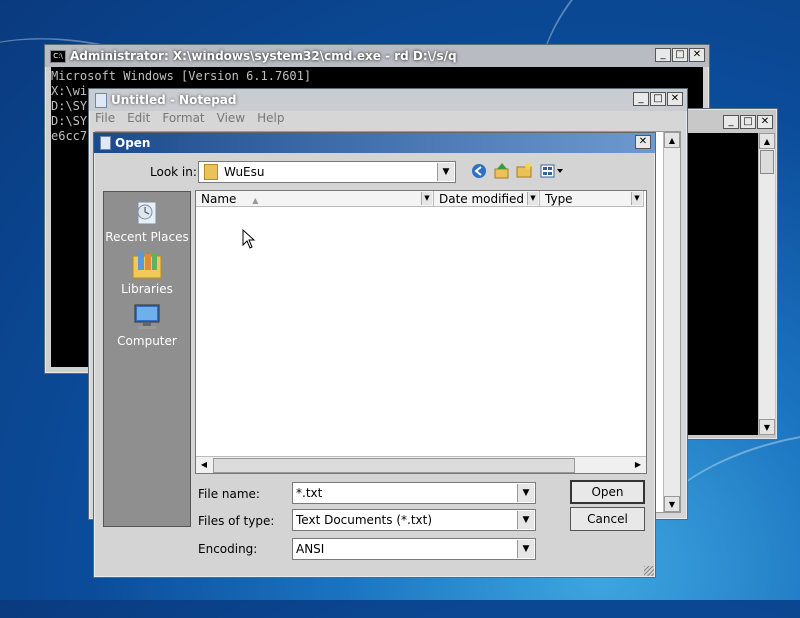  What do you see at coordinates (181, 76) in the screenshot?
I see `console-line: Microsoft Windows [Version 6.1.7601]` at bounding box center [181, 76].